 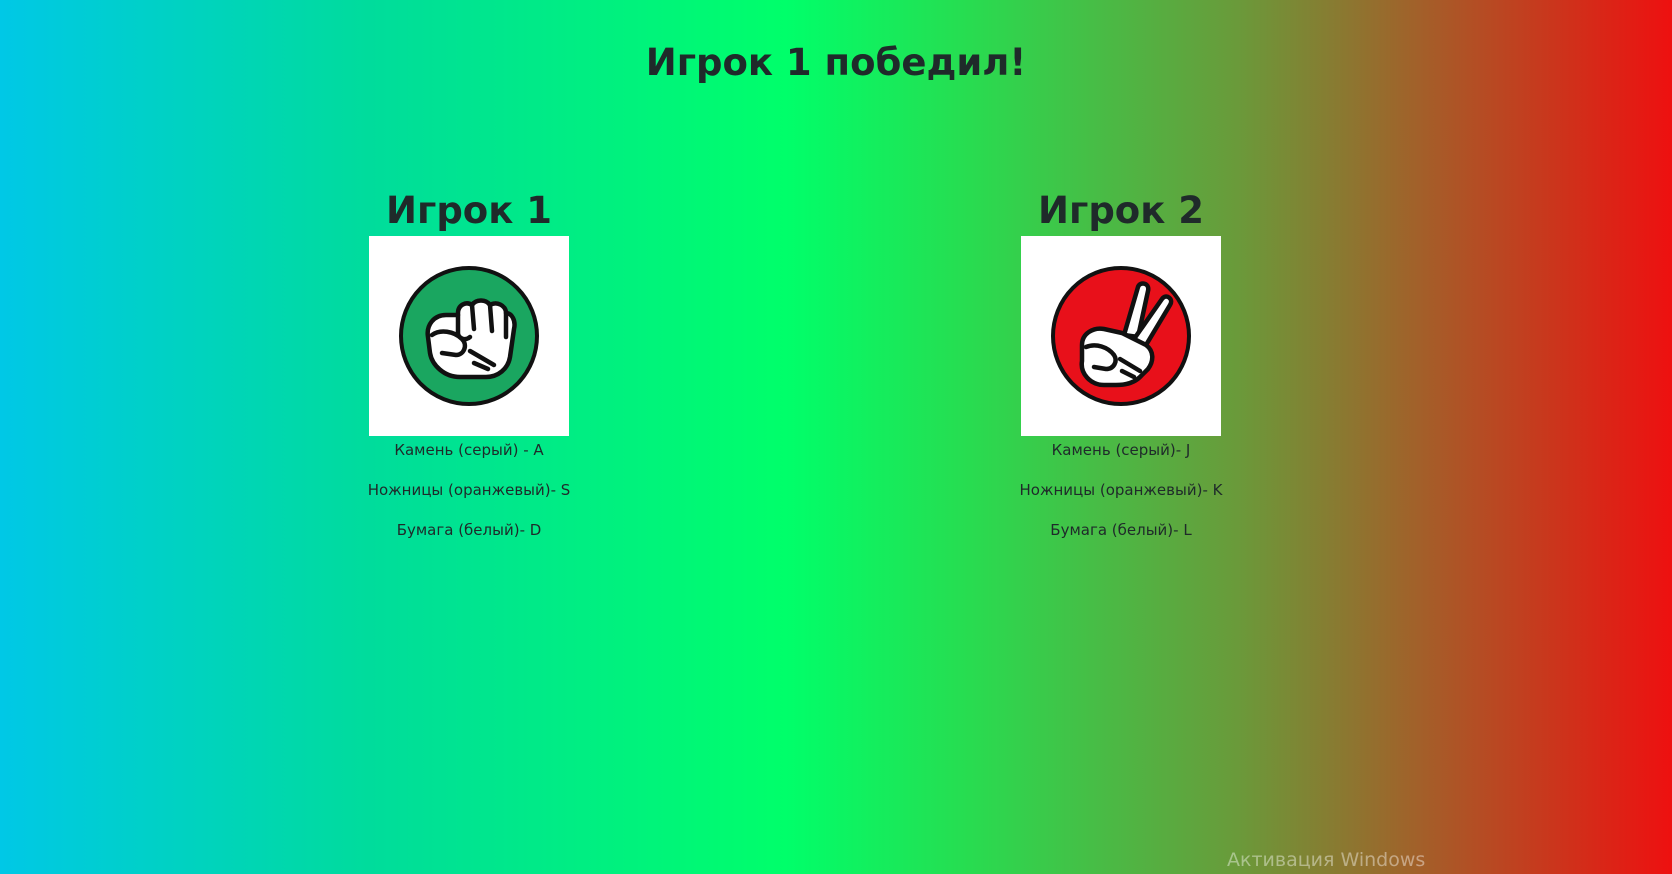 I want to click on windows-activation-watermark: Активация Windows, so click(x=1326, y=860).